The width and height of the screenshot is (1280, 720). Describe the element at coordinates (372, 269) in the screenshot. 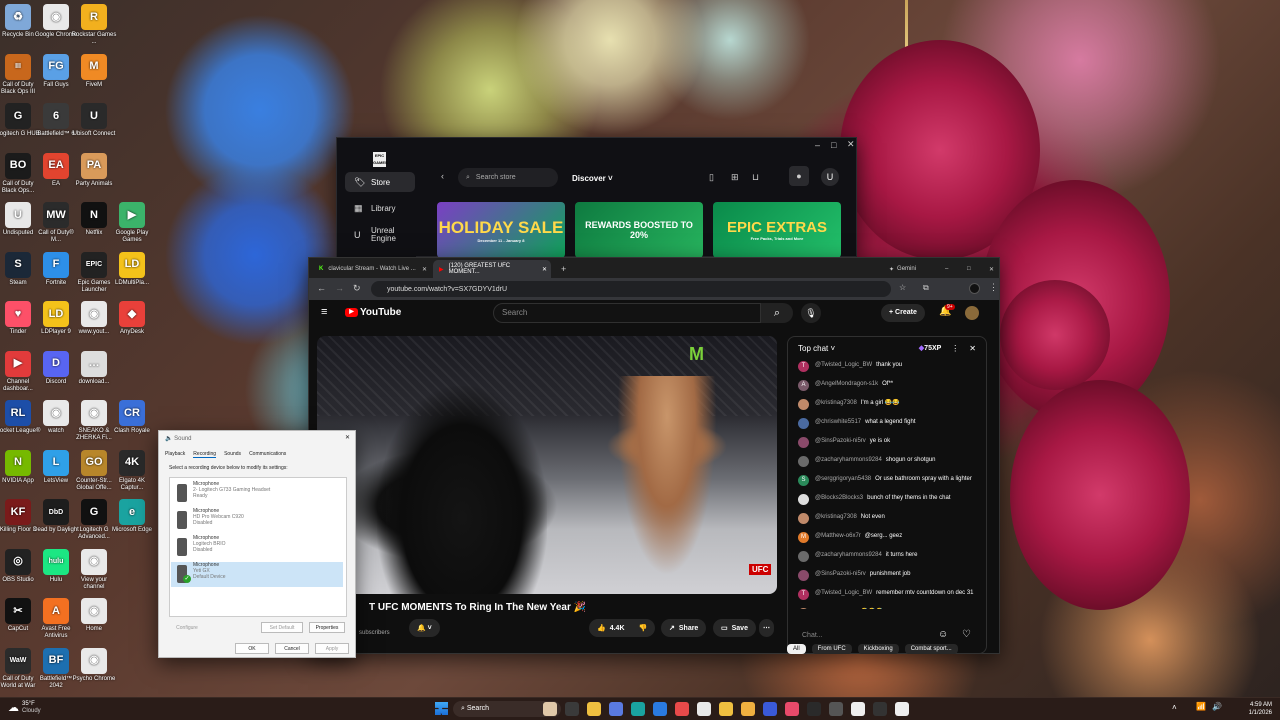

I see `tab-stream: Kclavicular Stream - Watch Live ... ✕` at that location.